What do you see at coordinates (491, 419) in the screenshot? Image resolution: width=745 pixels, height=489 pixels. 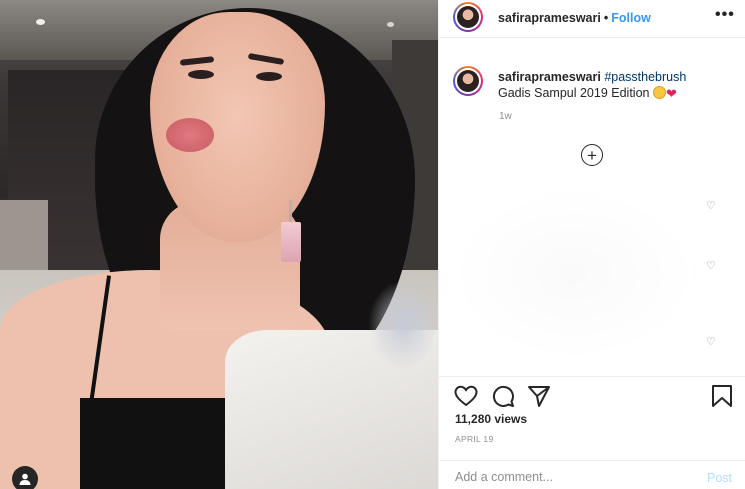 I see `view-count: 11,280 views` at bounding box center [491, 419].